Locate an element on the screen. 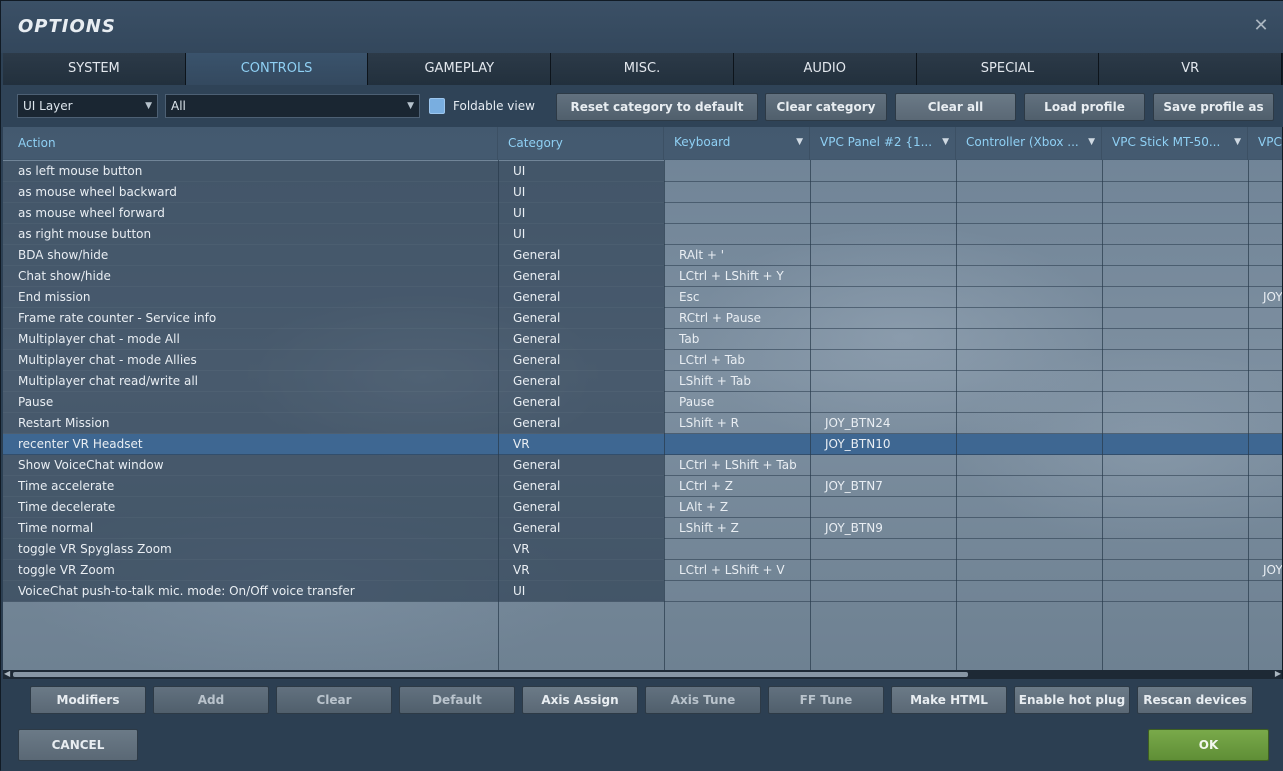  table-row: as mouse wheel backward UI is located at coordinates (642, 192).